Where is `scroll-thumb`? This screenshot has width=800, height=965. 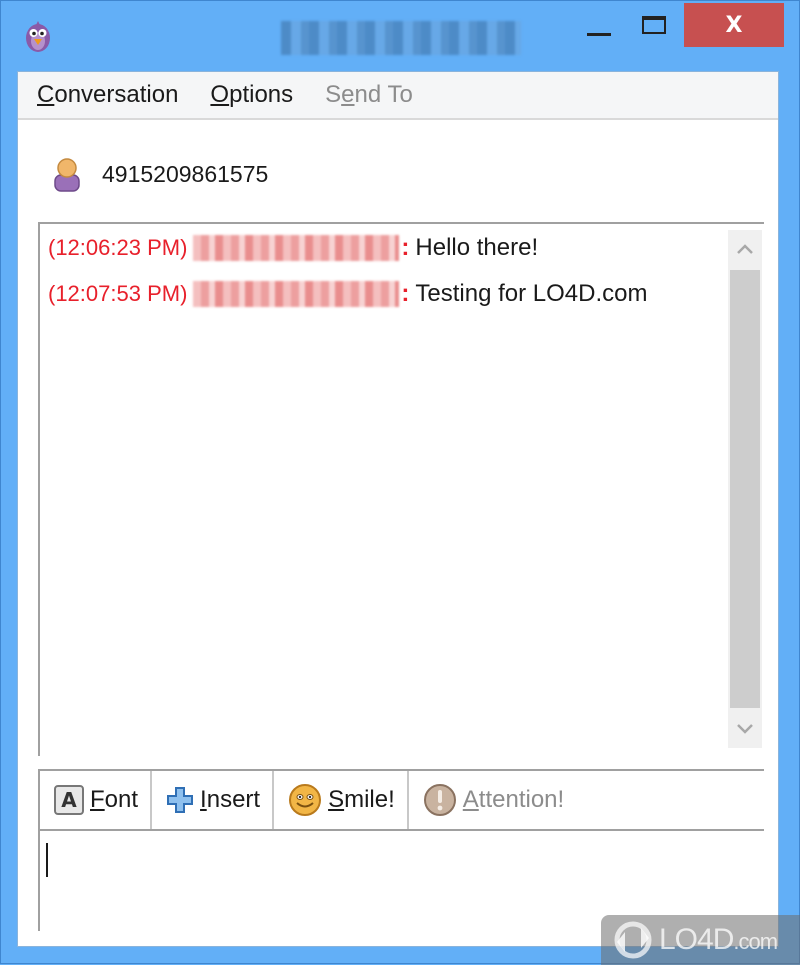
scroll-thumb is located at coordinates (745, 489).